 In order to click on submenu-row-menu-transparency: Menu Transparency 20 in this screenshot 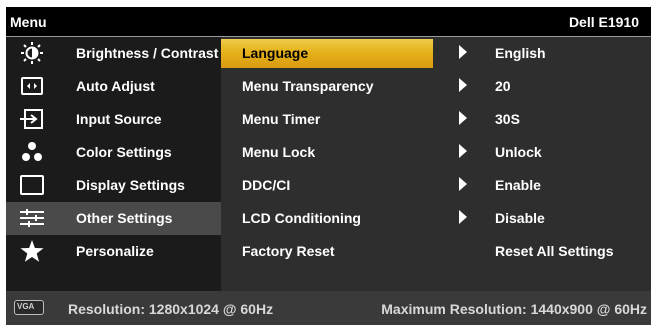, I will do `click(436, 86)`.